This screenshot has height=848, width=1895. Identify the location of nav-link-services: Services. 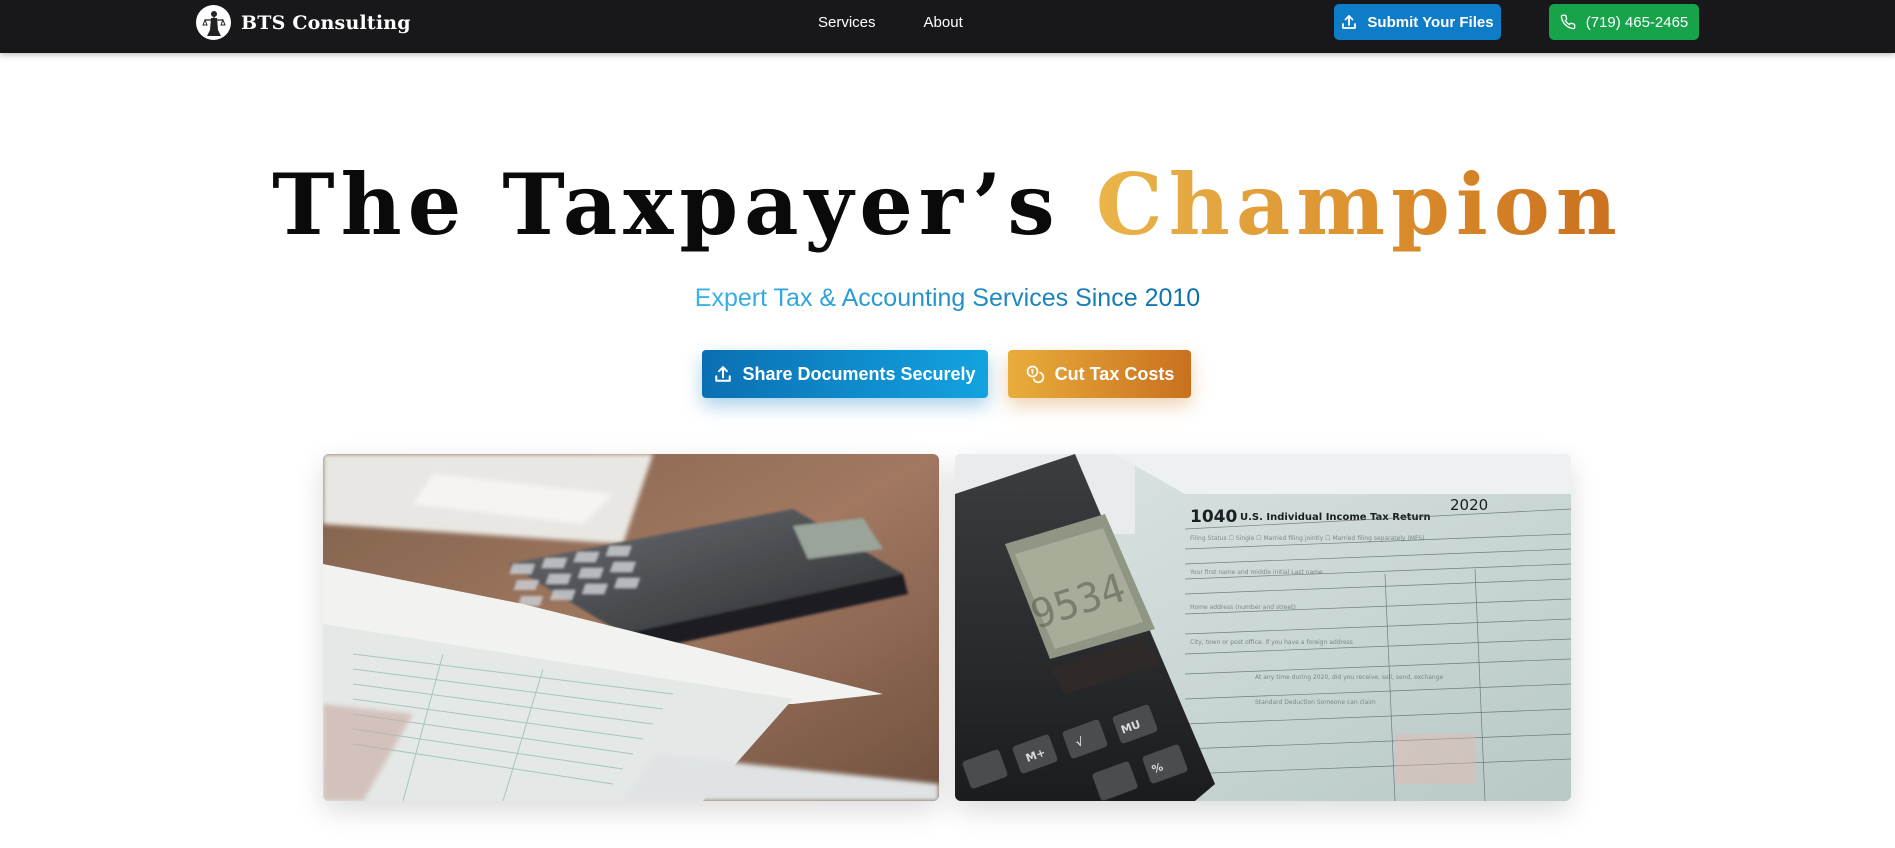
(847, 22).